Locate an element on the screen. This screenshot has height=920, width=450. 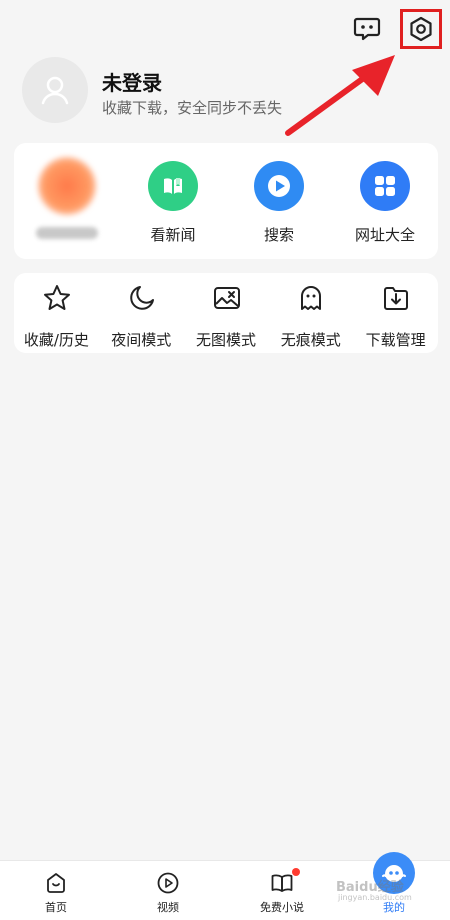
moon-icon is located at coordinates (142, 298).